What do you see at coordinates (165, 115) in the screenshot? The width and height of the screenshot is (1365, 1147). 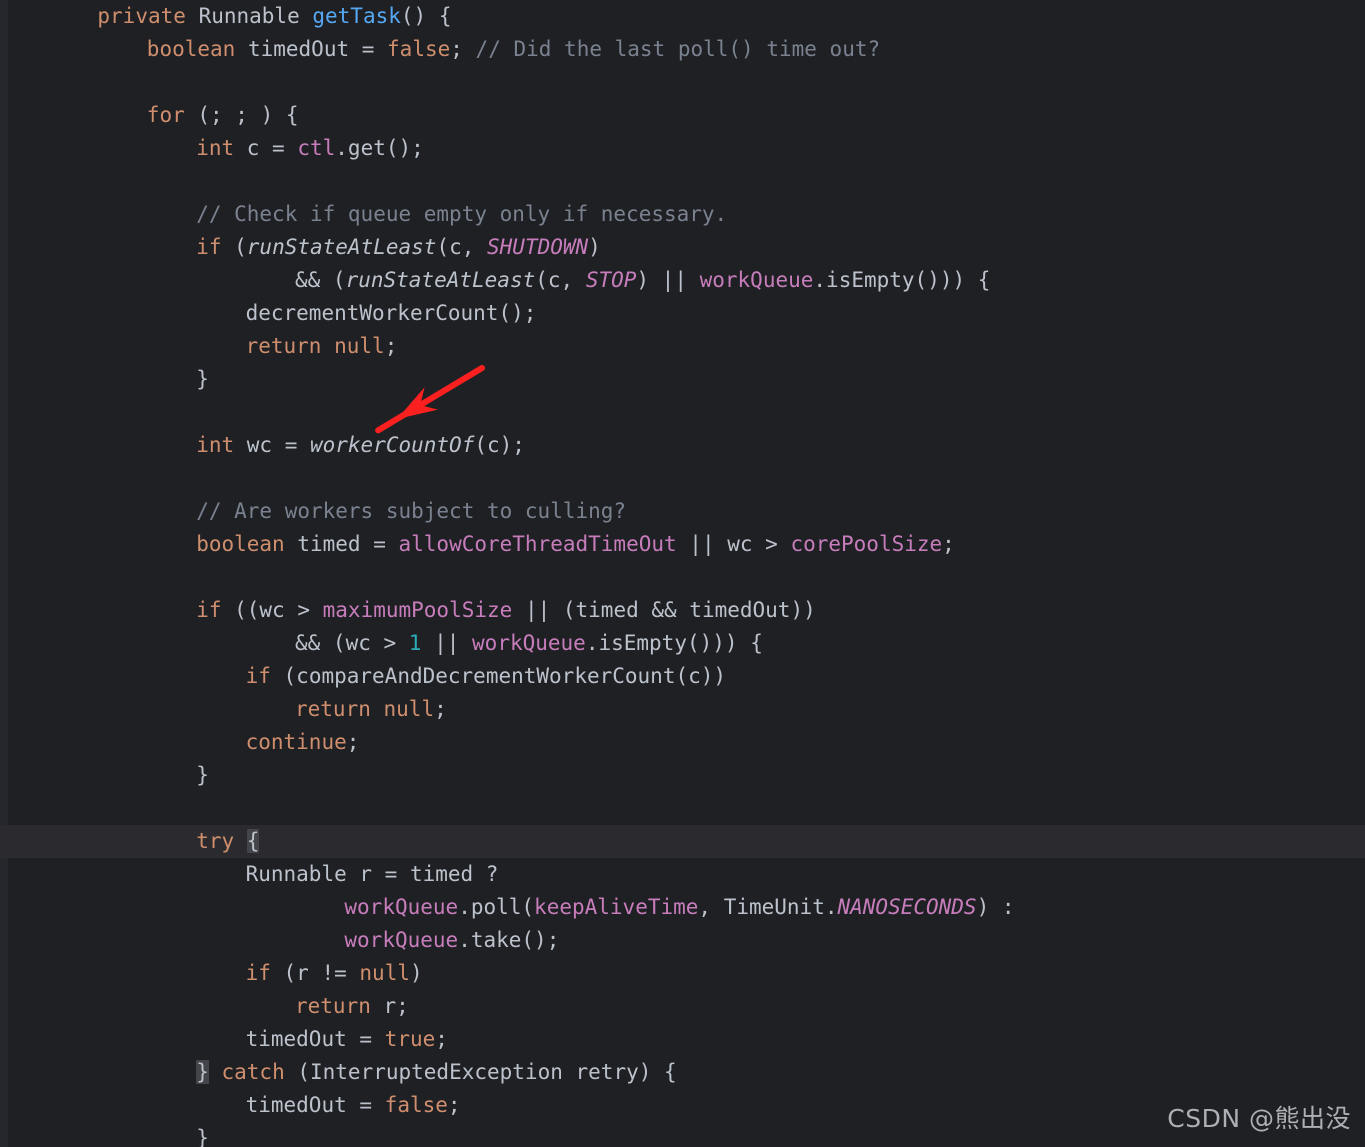 I see `code-token: for` at bounding box center [165, 115].